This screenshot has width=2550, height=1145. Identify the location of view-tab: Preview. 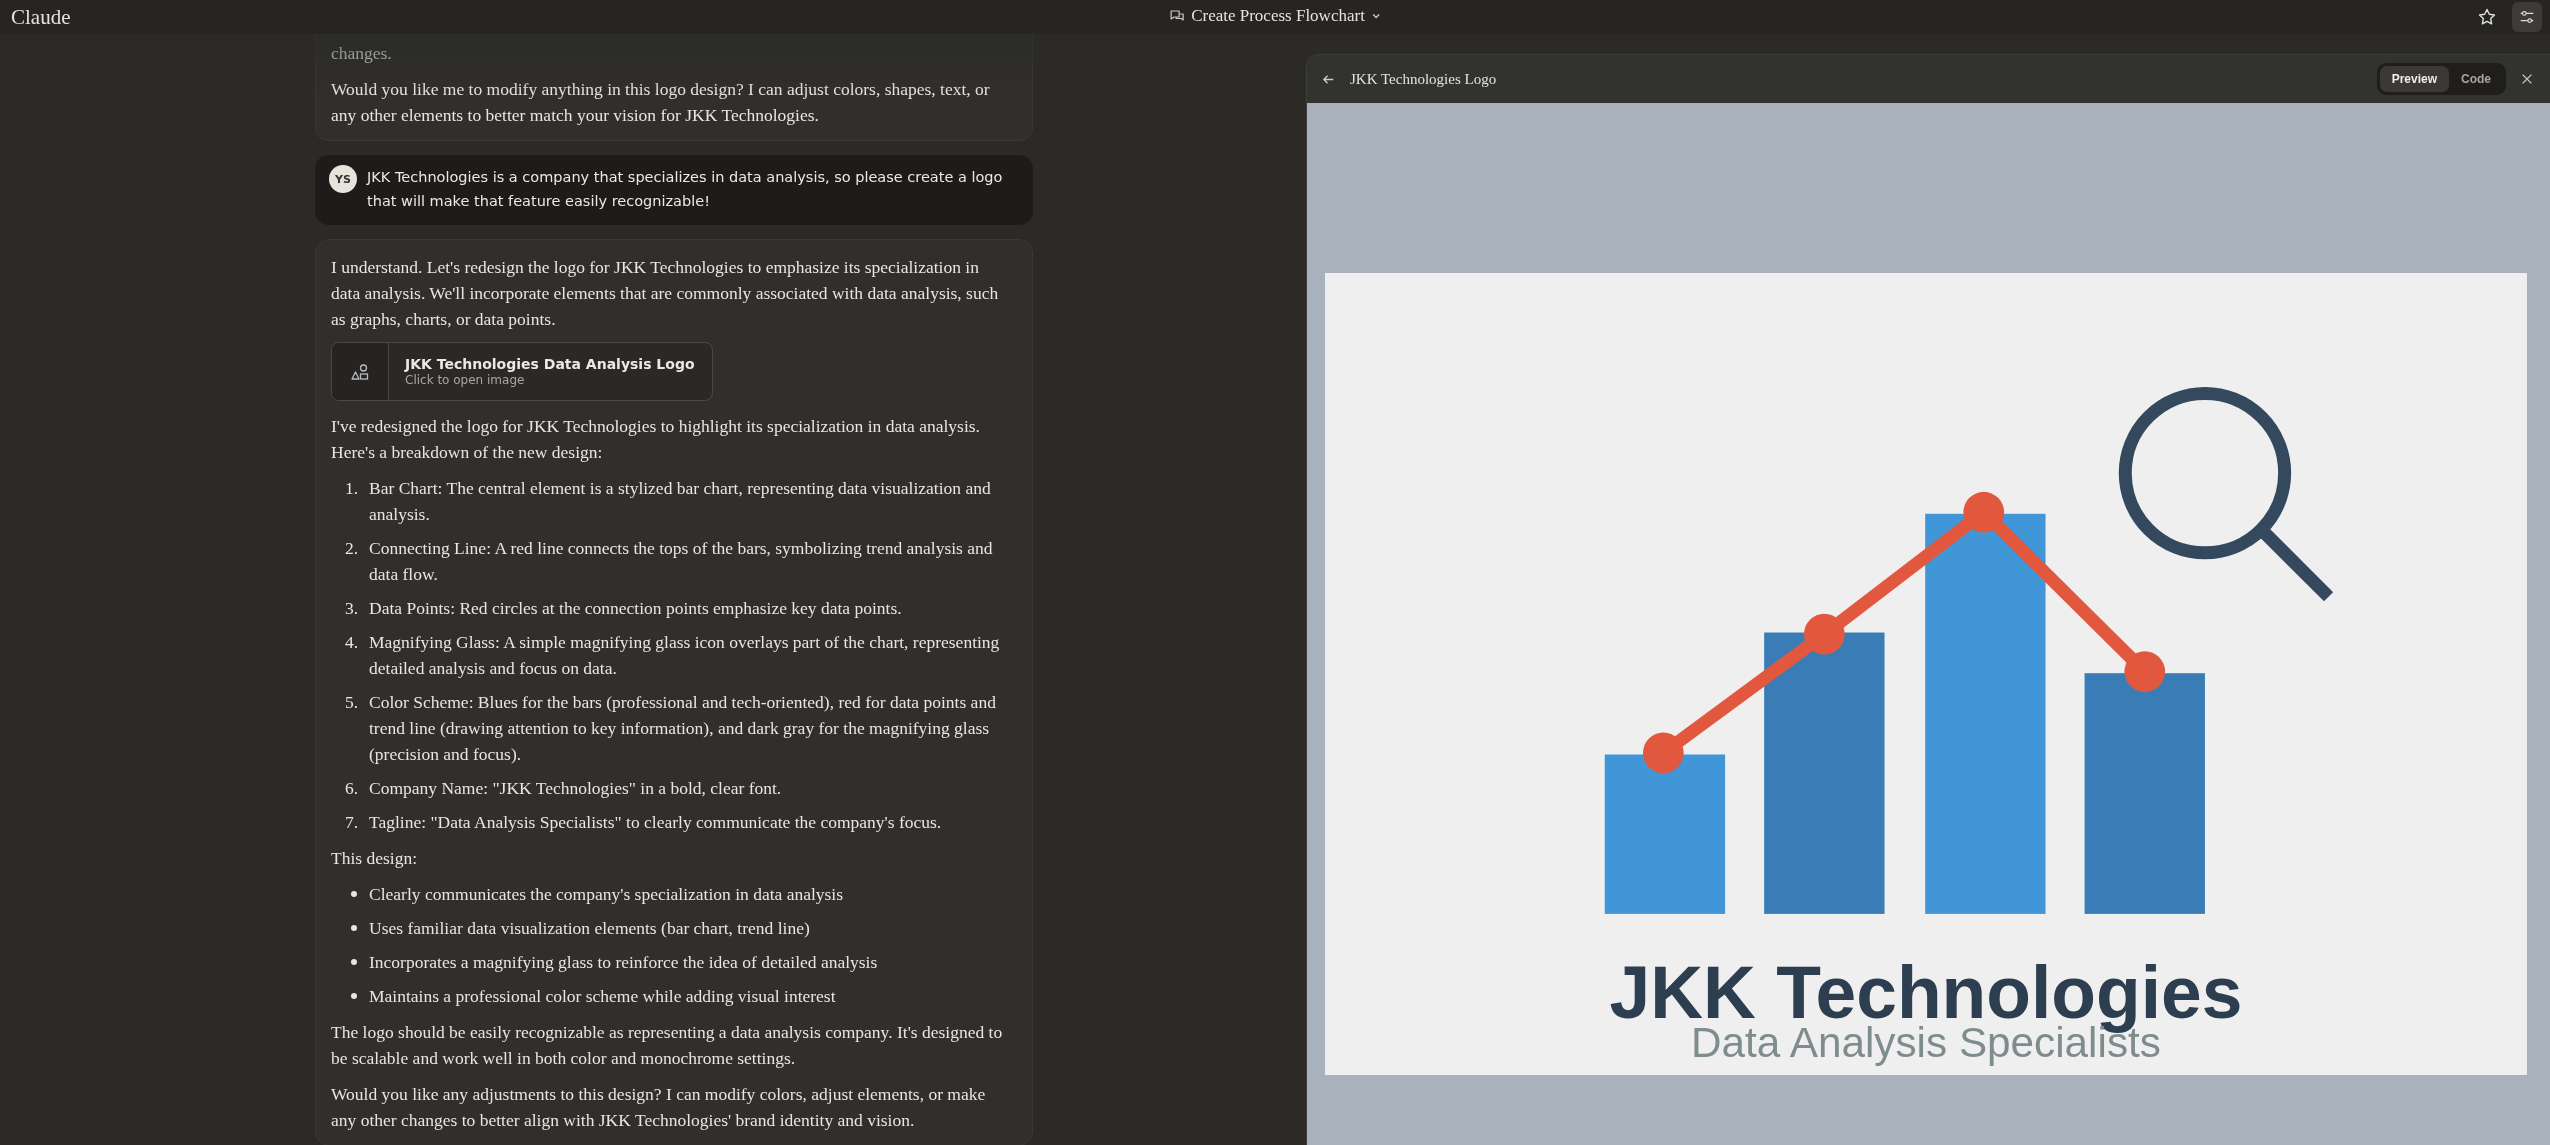
(2414, 79).